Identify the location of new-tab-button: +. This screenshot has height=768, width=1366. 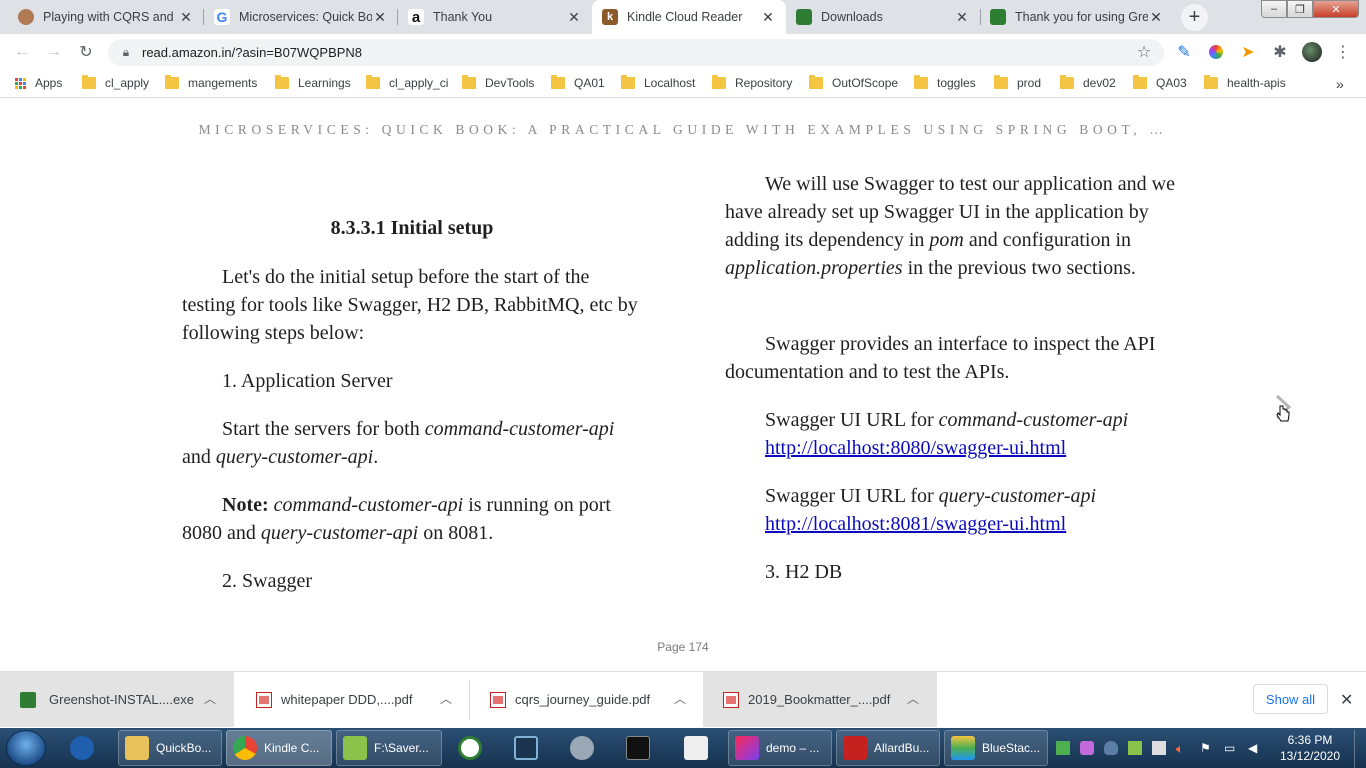
(1194, 17).